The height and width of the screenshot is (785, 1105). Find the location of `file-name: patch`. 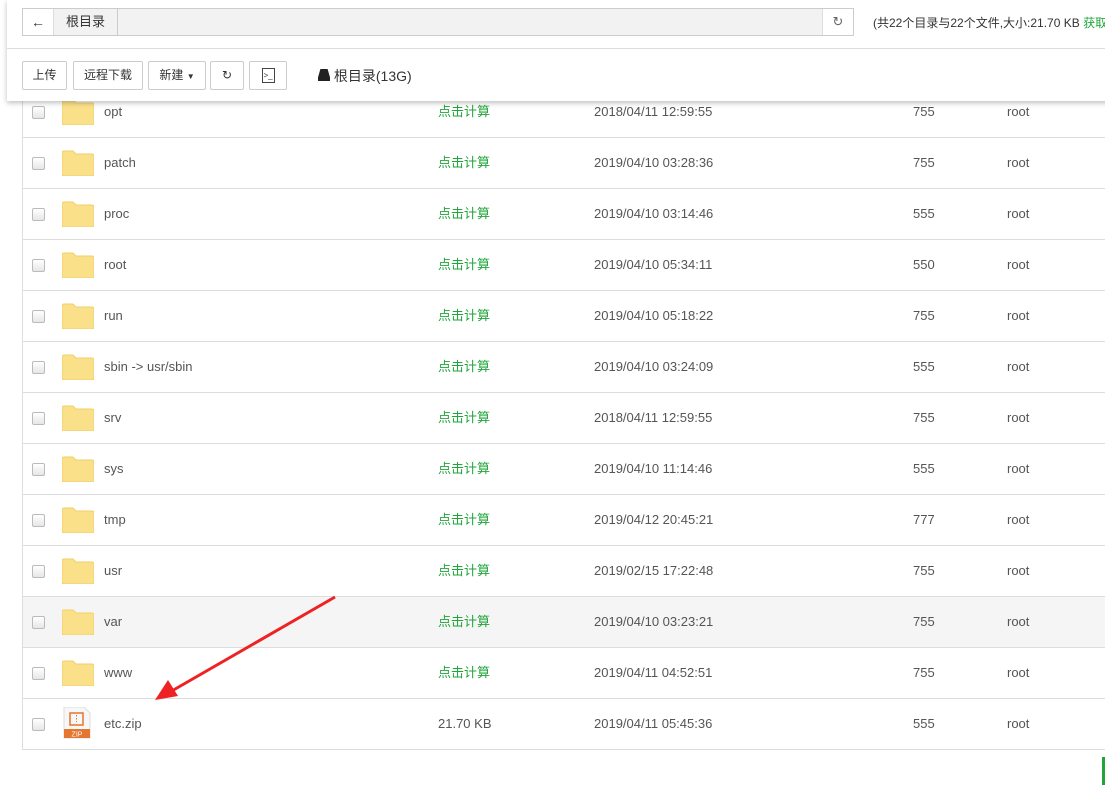

file-name: patch is located at coordinates (120, 163).